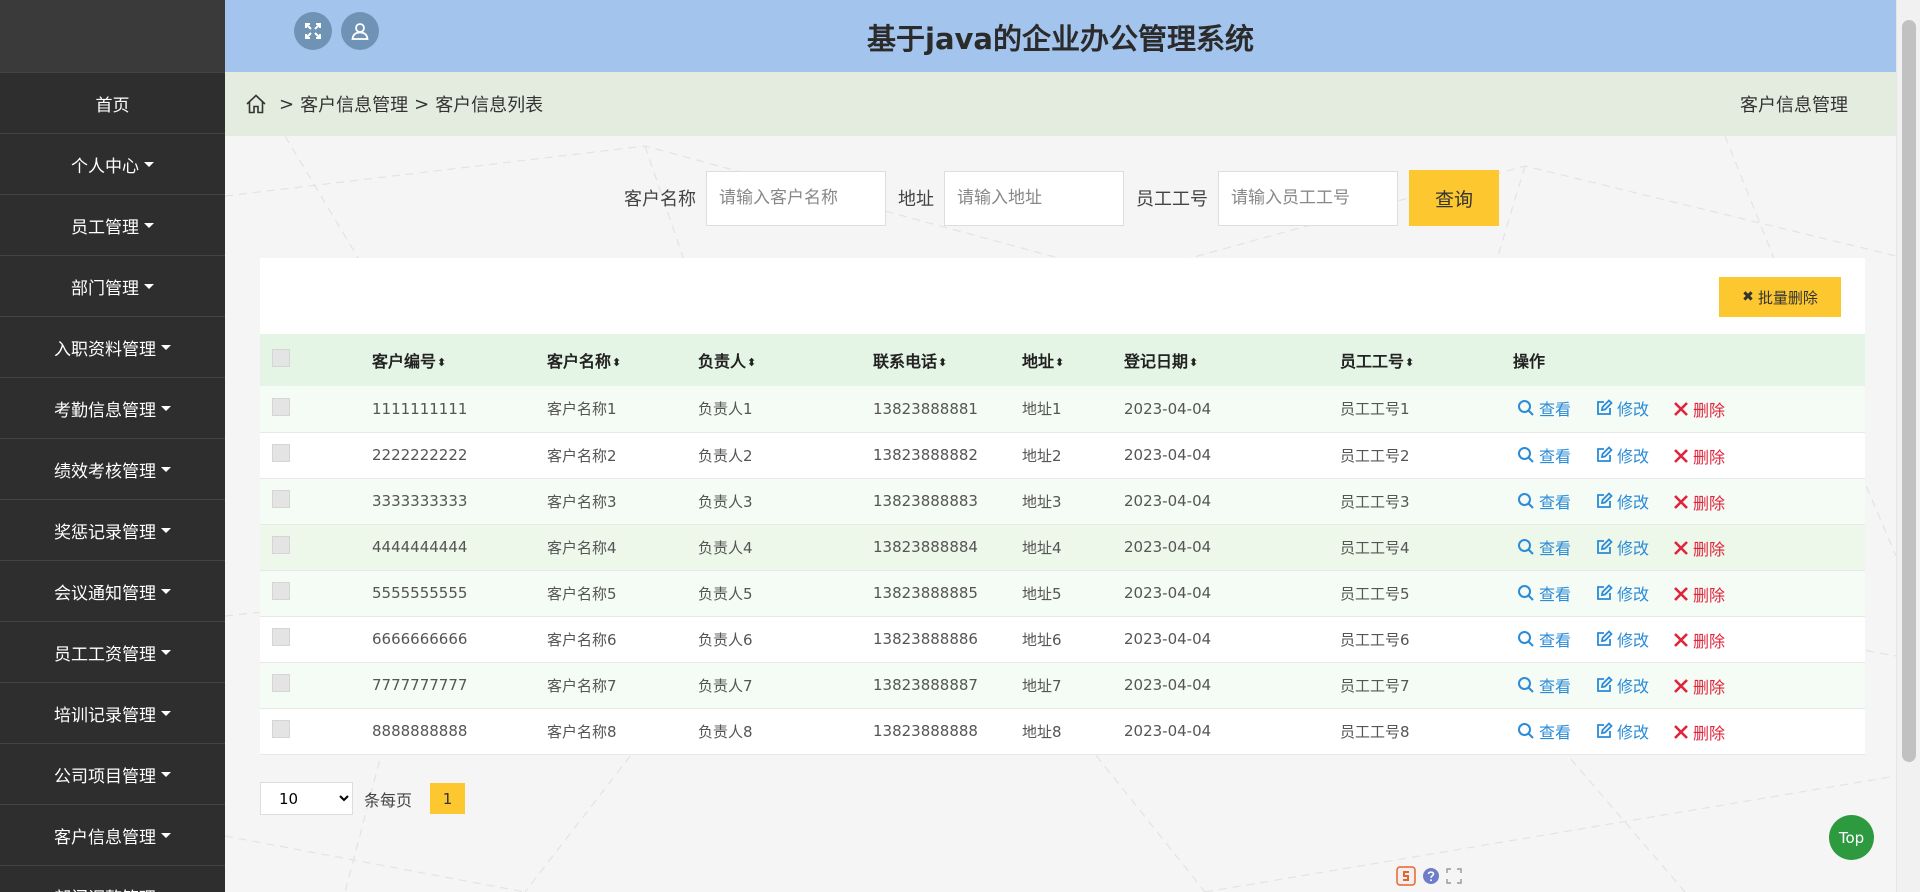  Describe the element at coordinates (582, 731) in the screenshot. I see `table-cell: 客户名称8` at that location.